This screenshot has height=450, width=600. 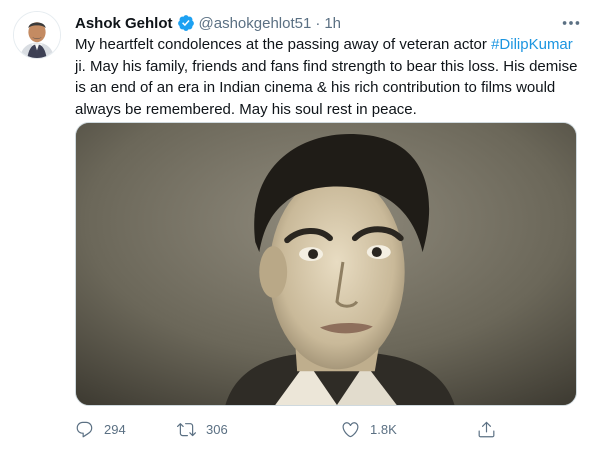 What do you see at coordinates (202, 429) in the screenshot?
I see `retweet-button: 306` at bounding box center [202, 429].